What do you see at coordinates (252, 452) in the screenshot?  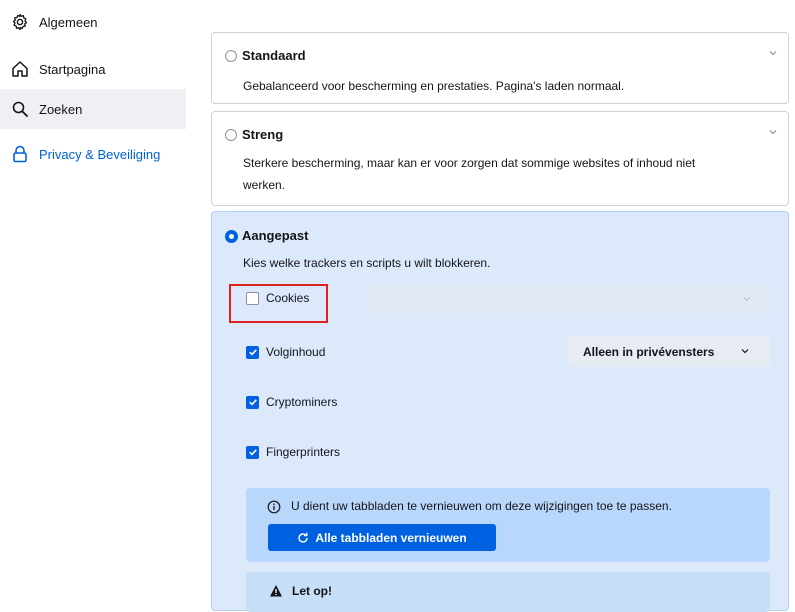 I see `fingerprinters-checkbox` at bounding box center [252, 452].